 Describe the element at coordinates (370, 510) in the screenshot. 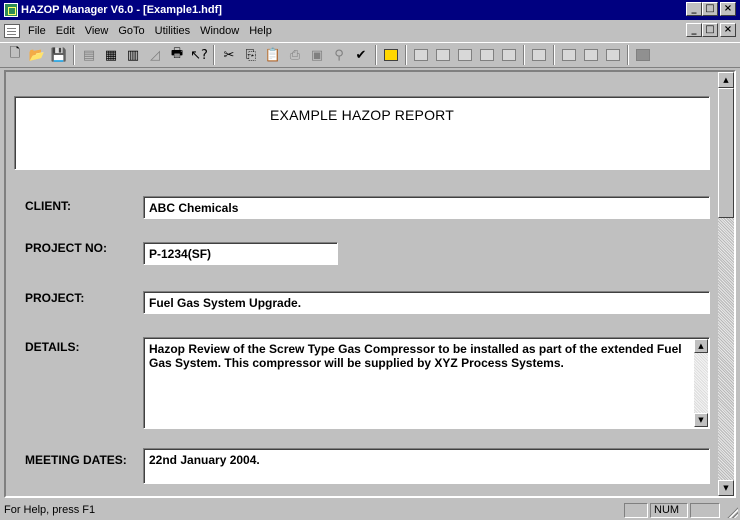

I see `status-bar: For Help, press F1 NUM` at that location.